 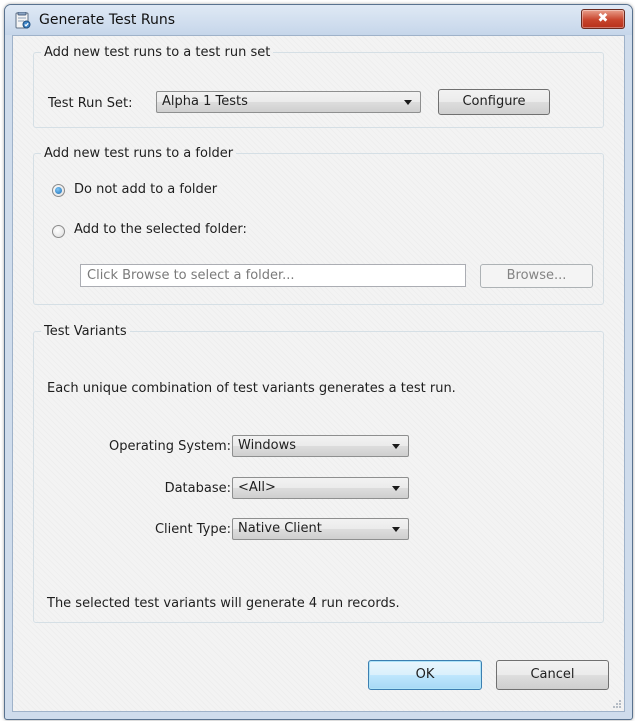 I want to click on test-run-set-value: Alpha 1 Tests, so click(x=205, y=101).